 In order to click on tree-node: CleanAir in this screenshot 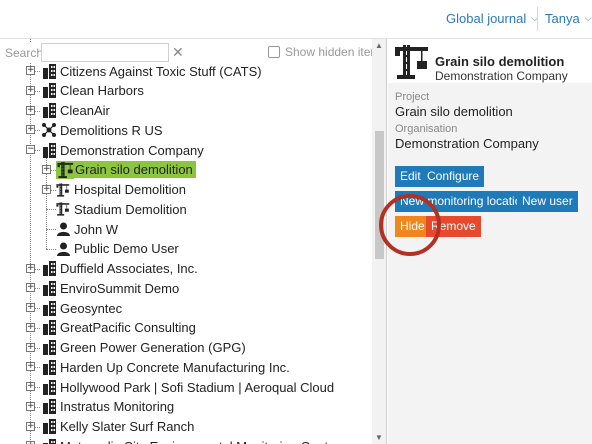, I will do `click(76, 111)`.